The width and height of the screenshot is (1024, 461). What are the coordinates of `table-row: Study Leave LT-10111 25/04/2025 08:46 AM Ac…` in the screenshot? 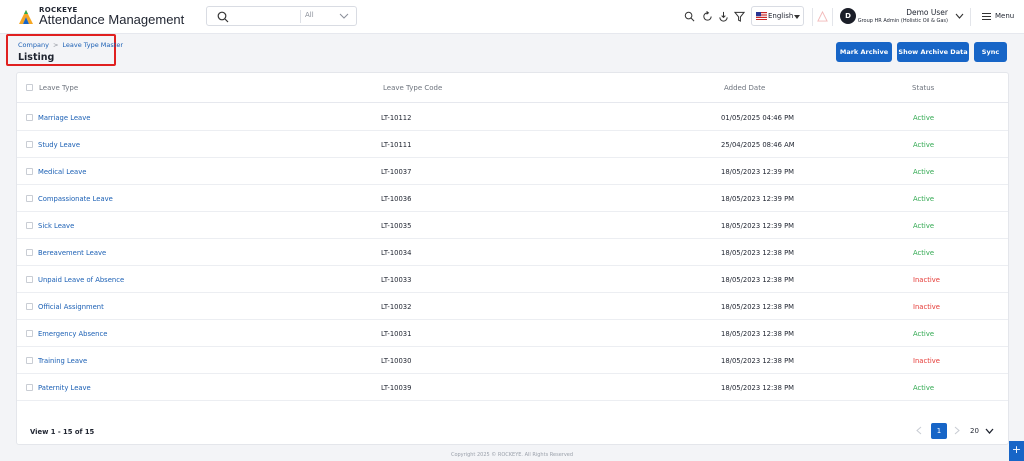 It's located at (512, 144).